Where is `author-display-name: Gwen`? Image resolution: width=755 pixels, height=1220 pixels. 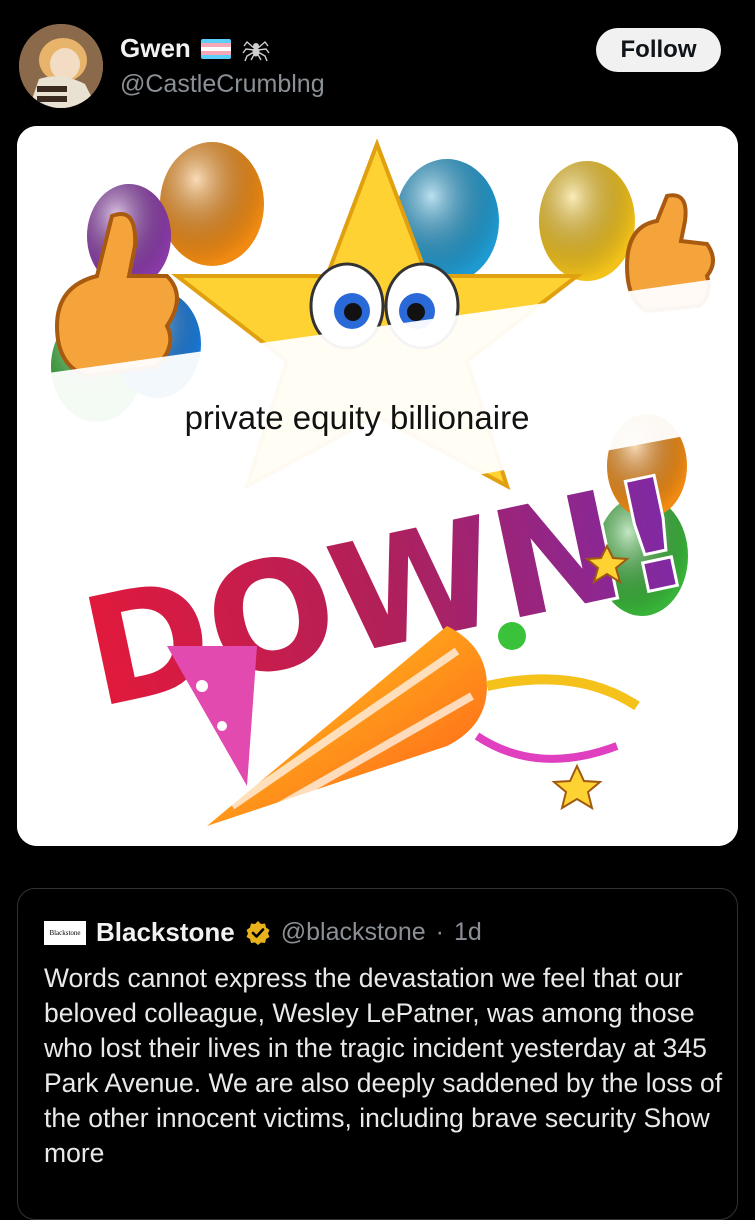 author-display-name: Gwen is located at coordinates (155, 48).